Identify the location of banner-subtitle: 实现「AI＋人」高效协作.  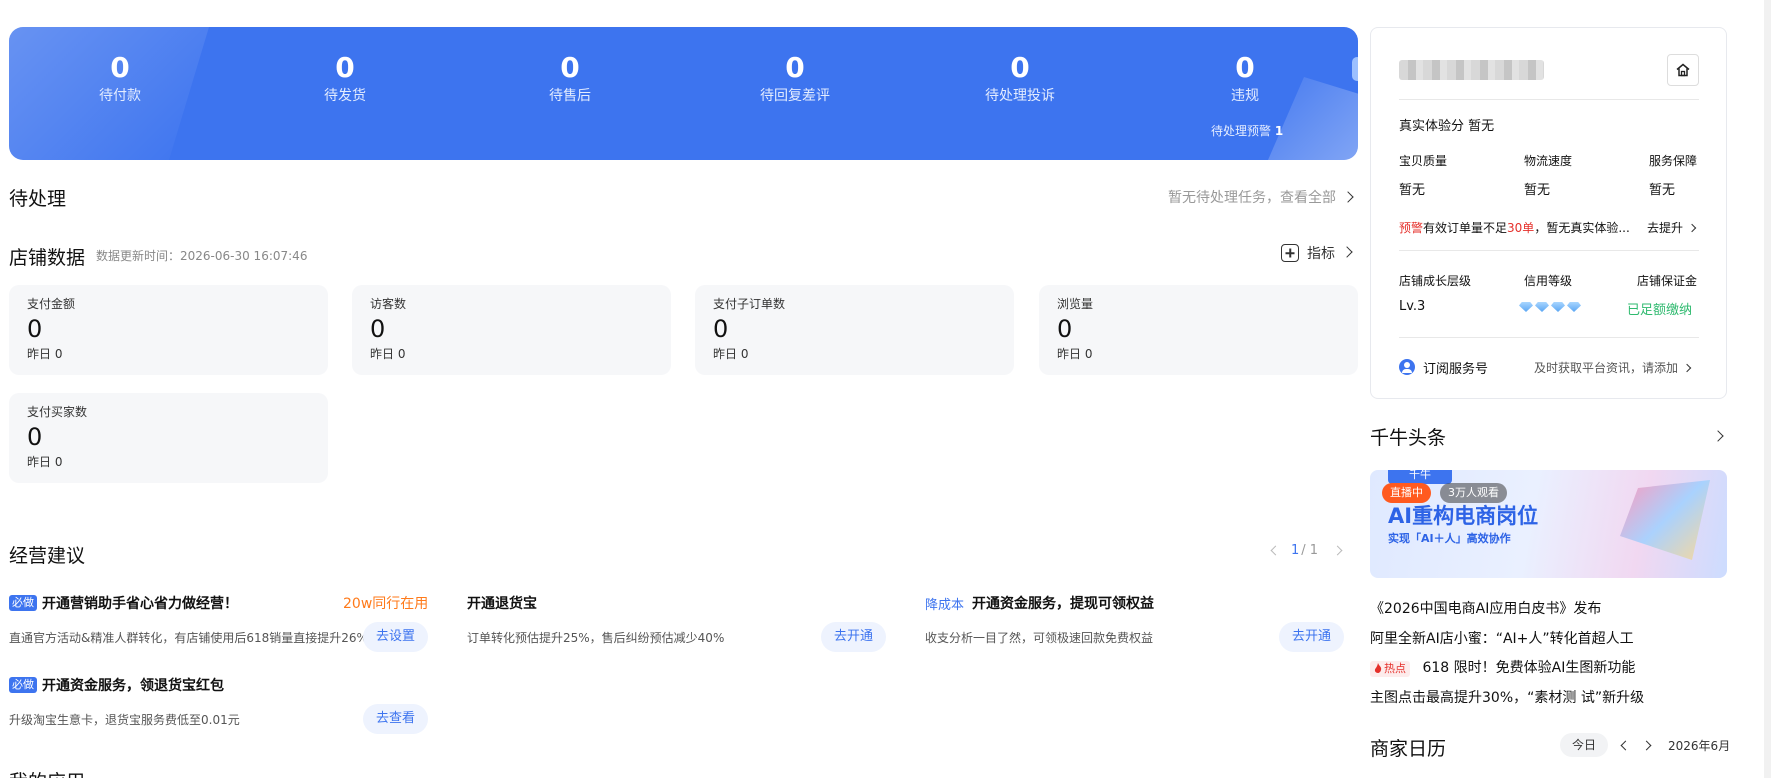
(1449, 538).